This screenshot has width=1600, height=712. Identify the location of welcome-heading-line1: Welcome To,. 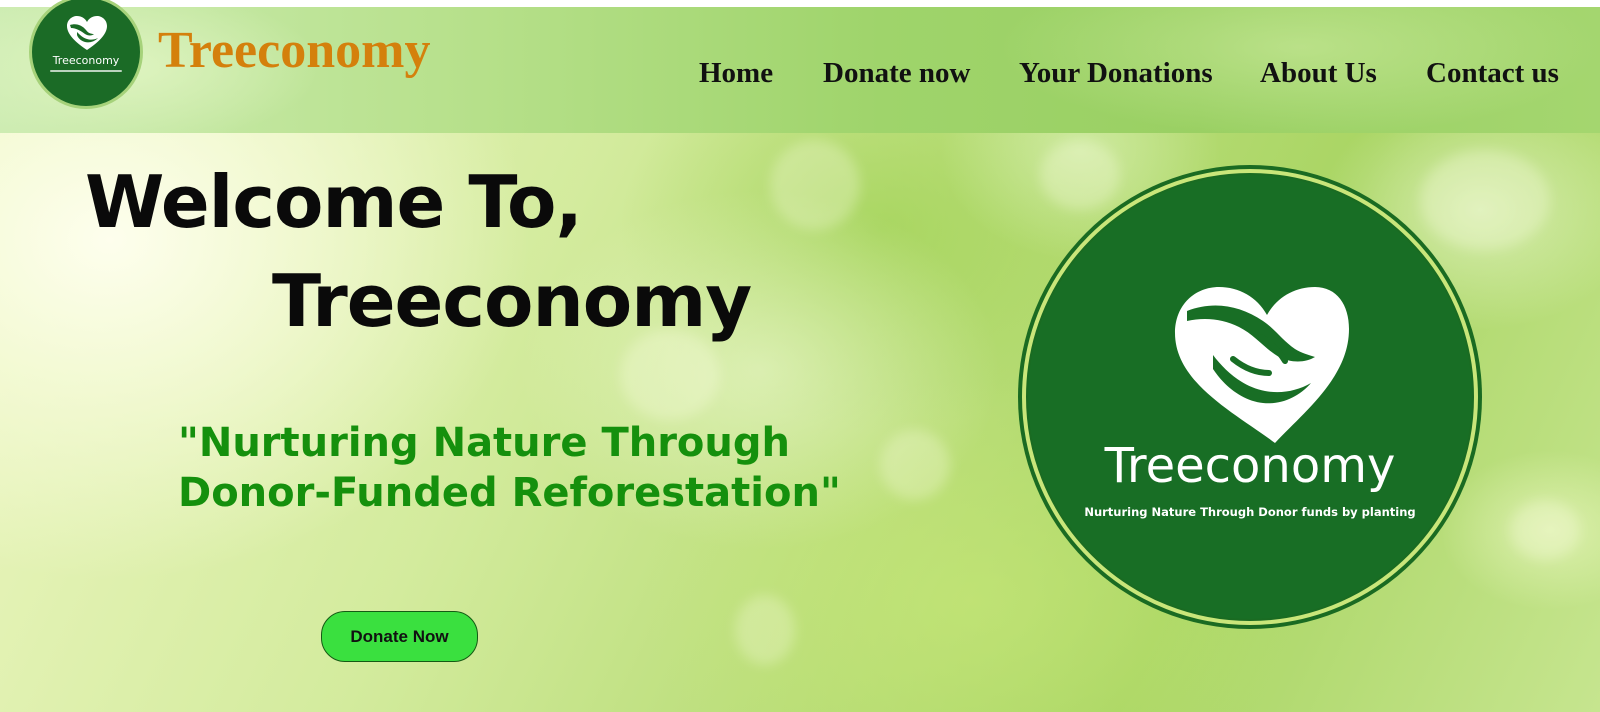
(334, 202).